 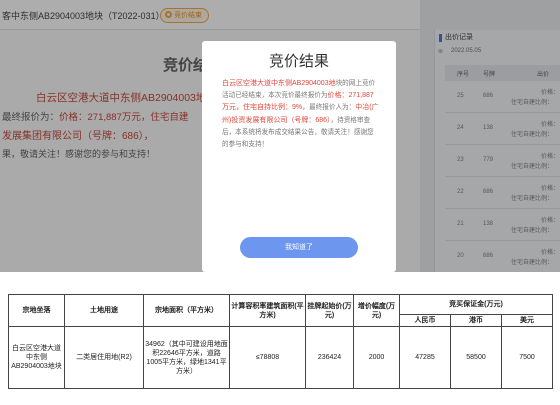 I want to click on acknowledge-button: 我知道了, so click(x=299, y=247).